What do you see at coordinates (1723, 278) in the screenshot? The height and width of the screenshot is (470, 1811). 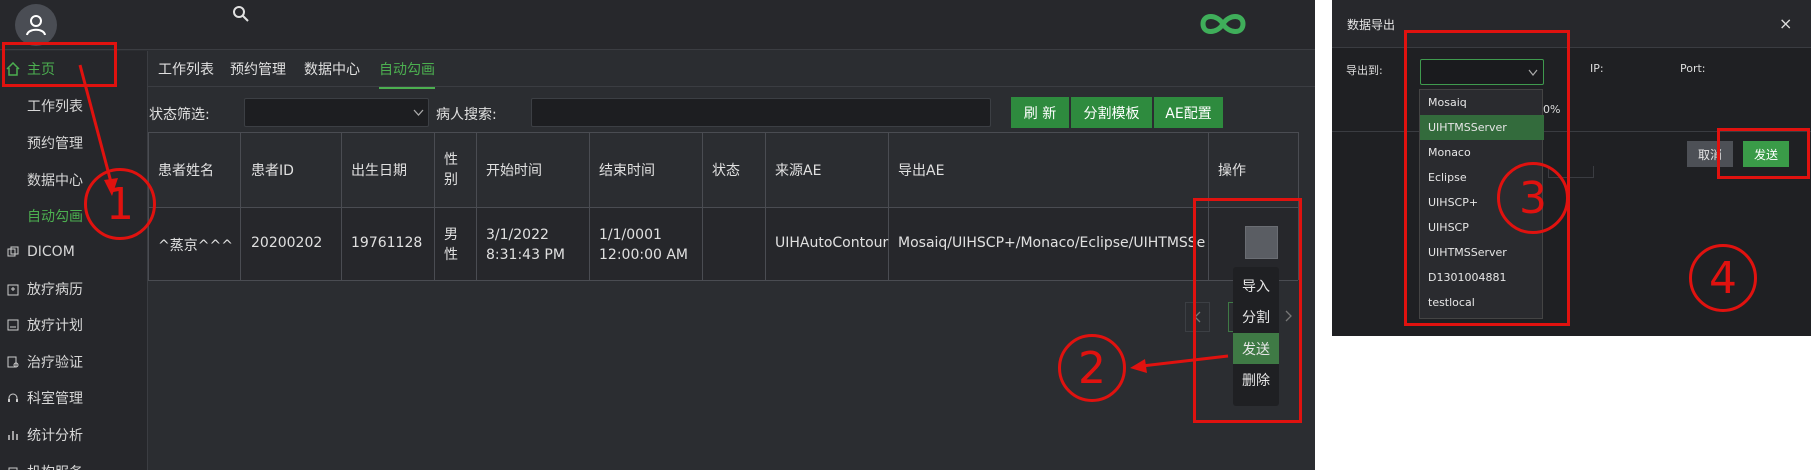 I see `annotation-step-4: 4` at bounding box center [1723, 278].